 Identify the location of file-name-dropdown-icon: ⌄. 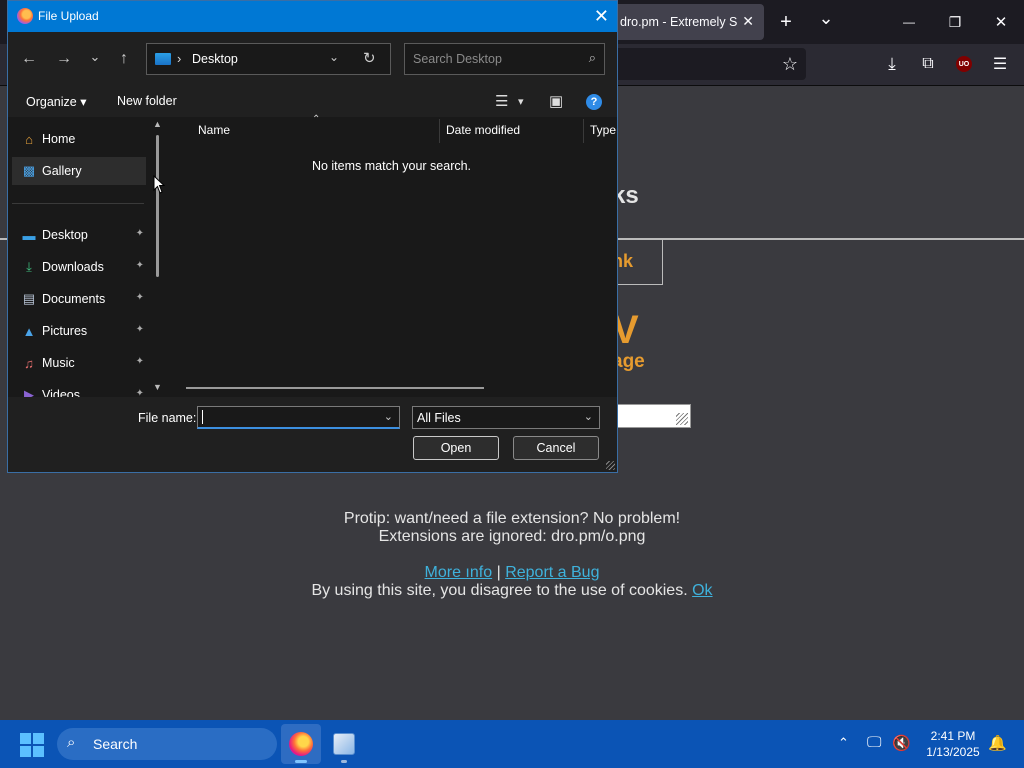
(388, 416).